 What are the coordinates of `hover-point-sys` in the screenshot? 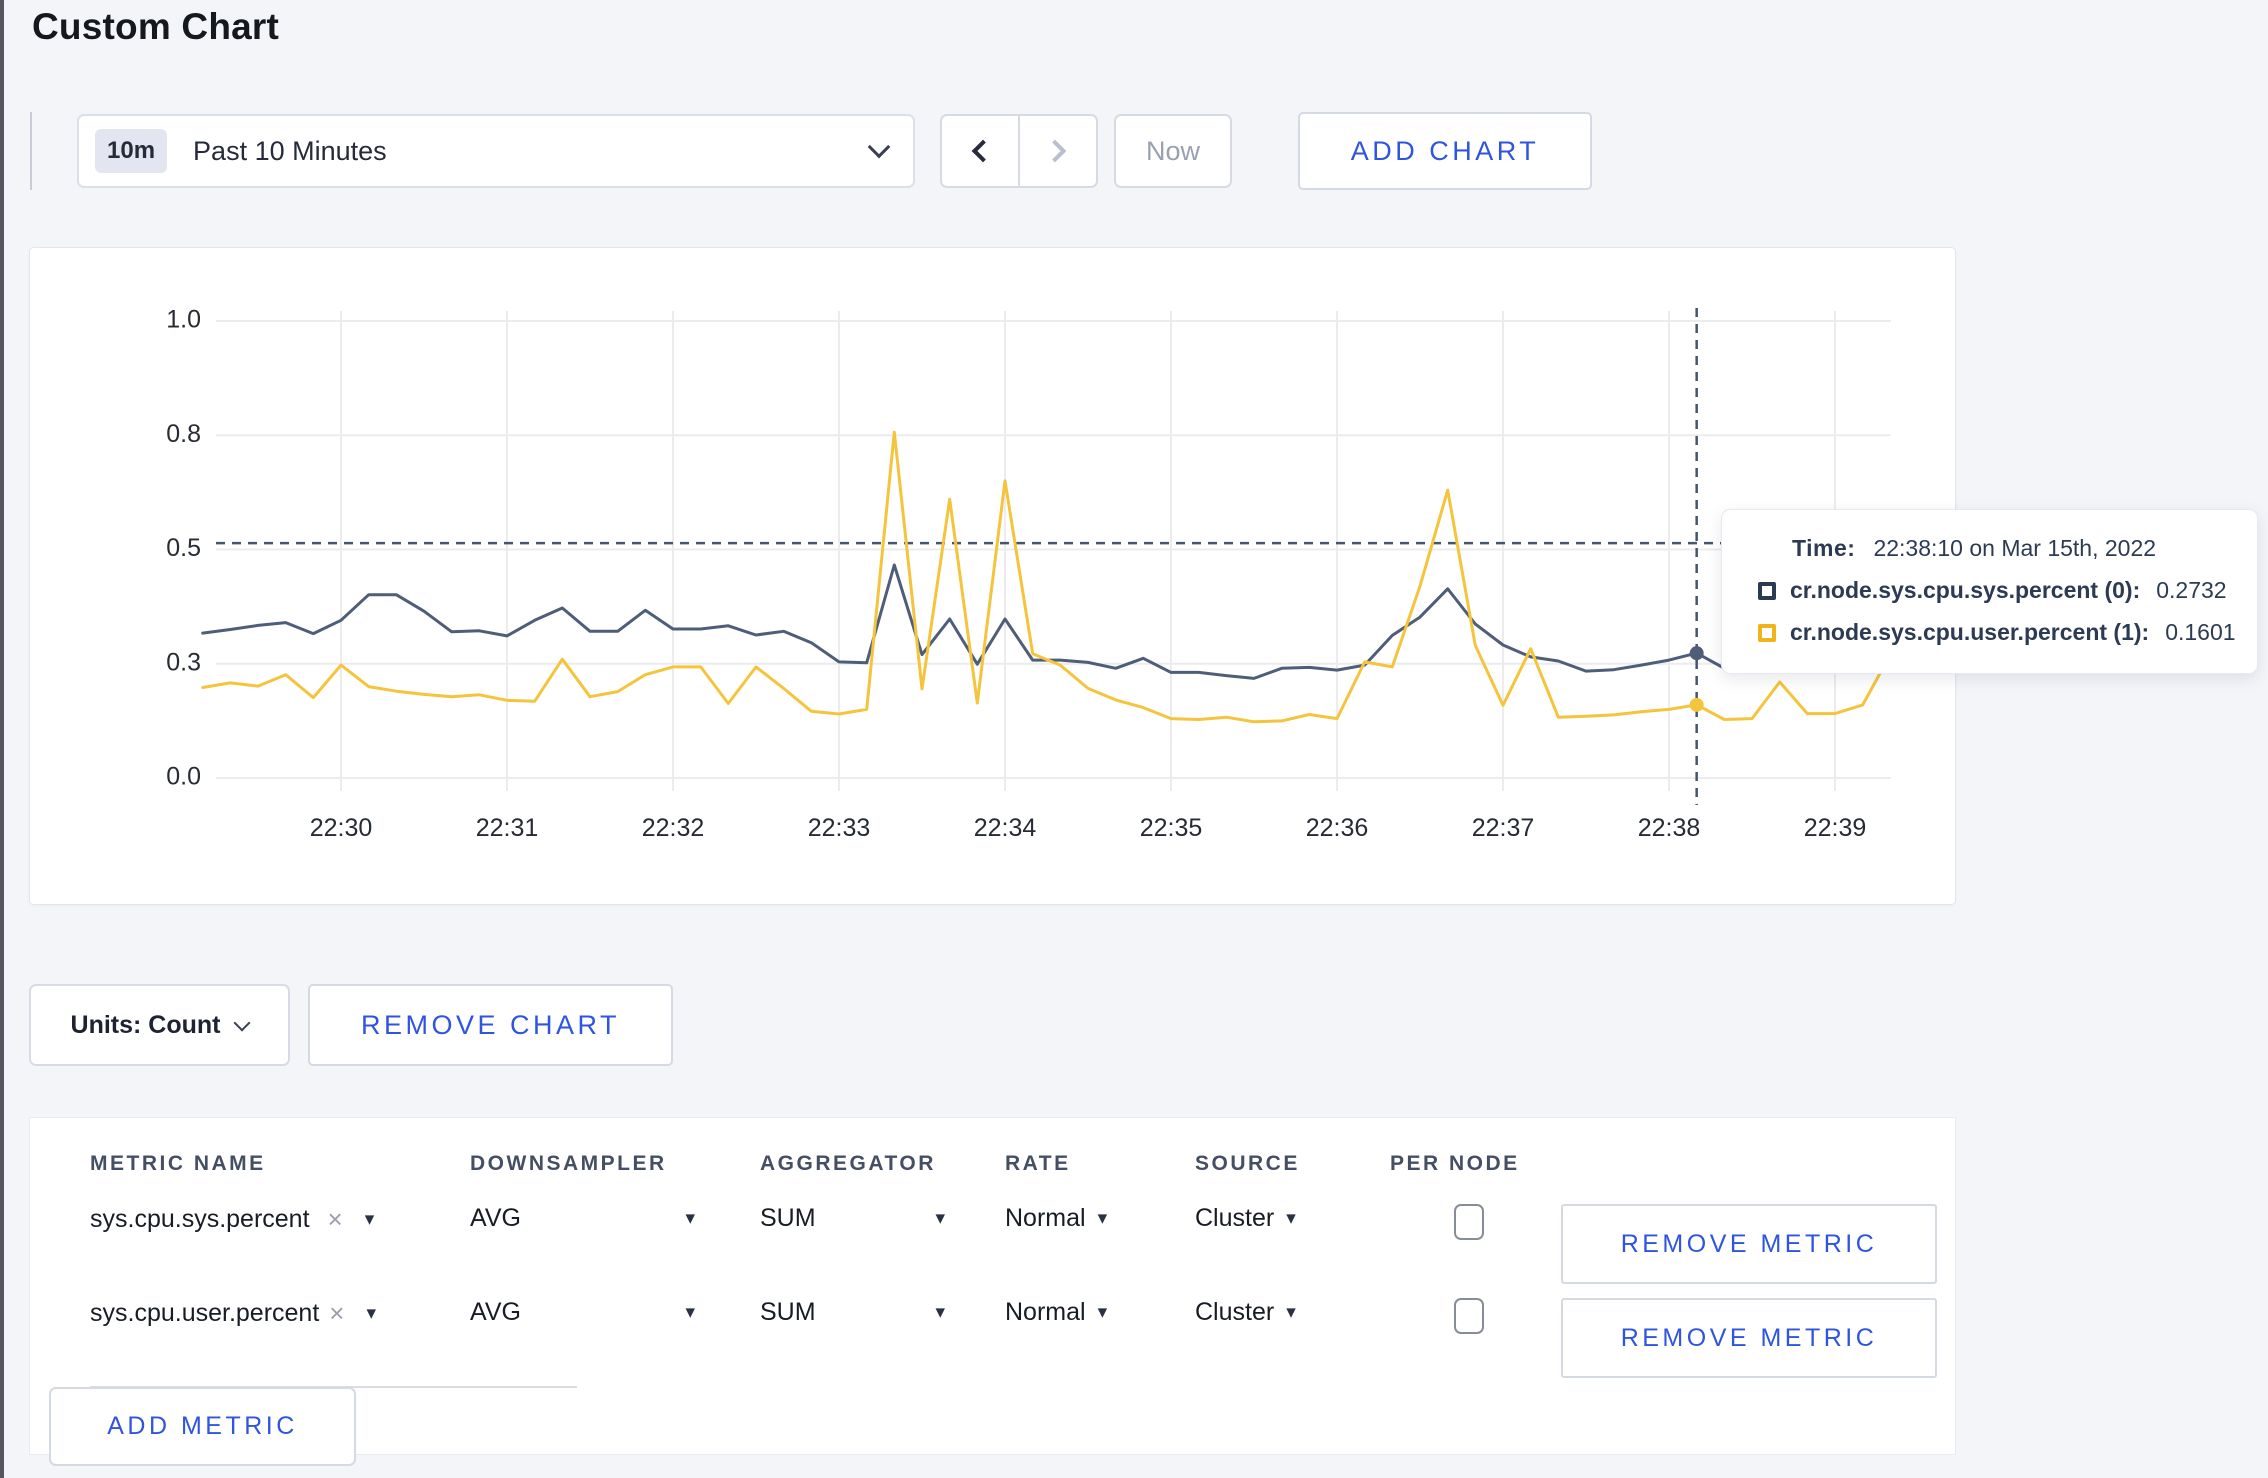 It's located at (1696, 653).